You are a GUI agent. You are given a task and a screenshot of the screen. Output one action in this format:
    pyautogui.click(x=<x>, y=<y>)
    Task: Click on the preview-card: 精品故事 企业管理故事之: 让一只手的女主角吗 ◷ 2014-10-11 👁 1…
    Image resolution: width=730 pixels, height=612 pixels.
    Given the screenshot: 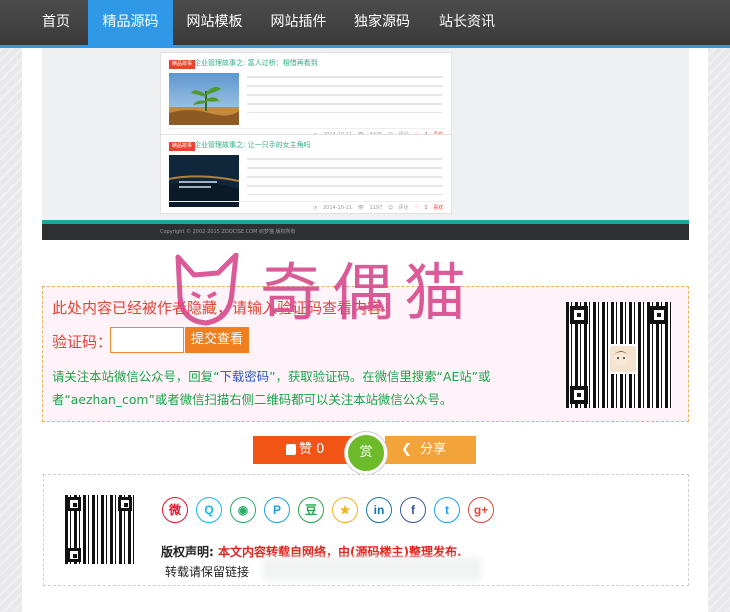 What is the action you would take?
    pyautogui.click(x=306, y=174)
    